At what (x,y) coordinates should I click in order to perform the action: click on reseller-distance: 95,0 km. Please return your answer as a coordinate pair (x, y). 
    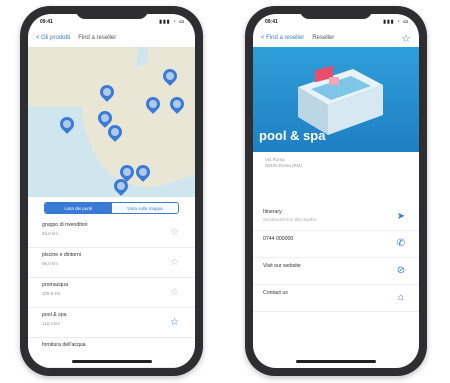
    Looking at the image, I should click on (50, 263).